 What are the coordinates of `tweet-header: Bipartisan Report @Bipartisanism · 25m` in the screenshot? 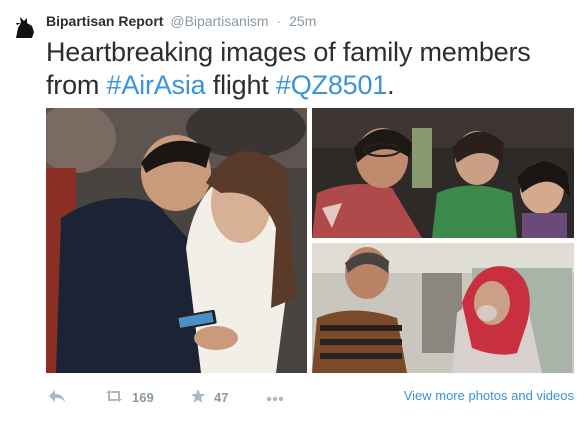 It's located at (181, 21).